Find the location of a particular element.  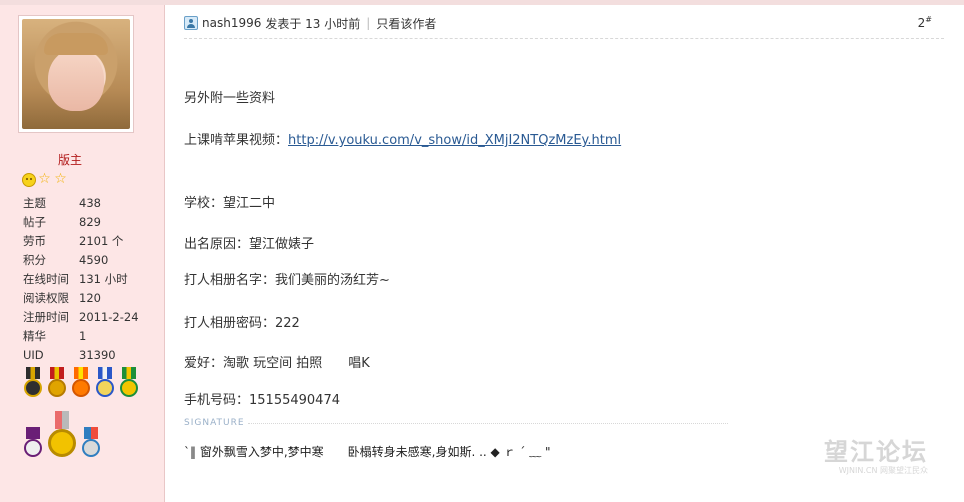

stat-value: 131 小时 is located at coordinates (103, 278).